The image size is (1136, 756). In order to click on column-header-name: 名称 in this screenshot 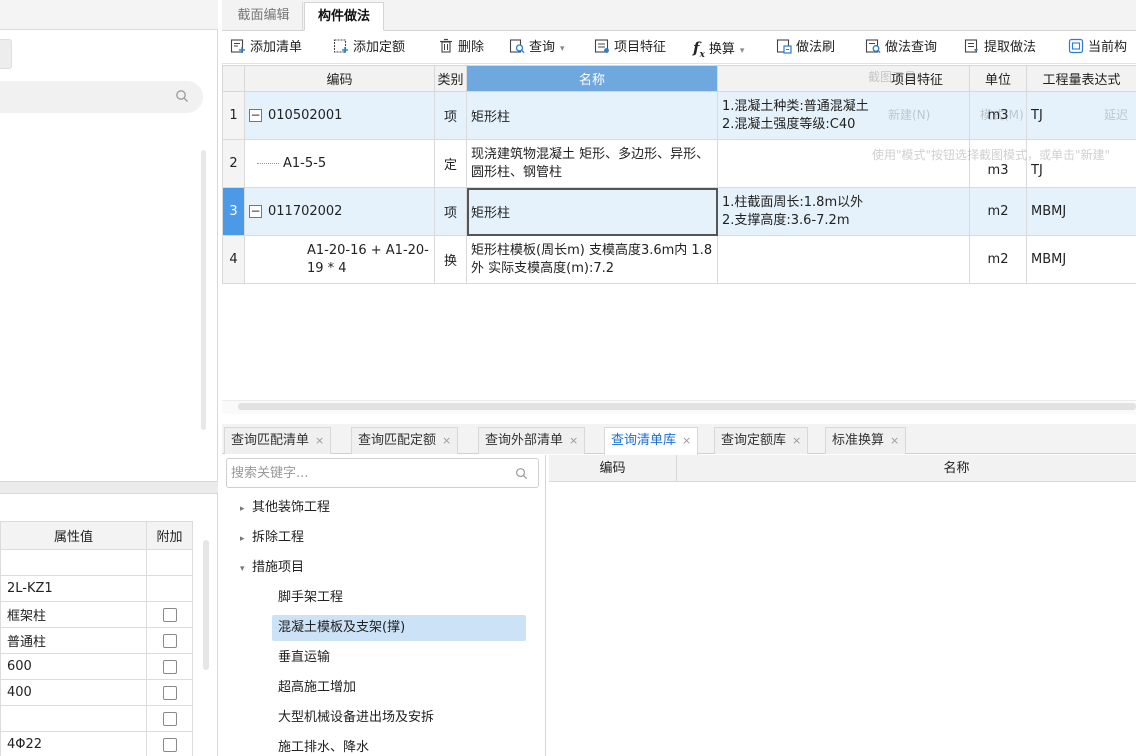, I will do `click(592, 78)`.